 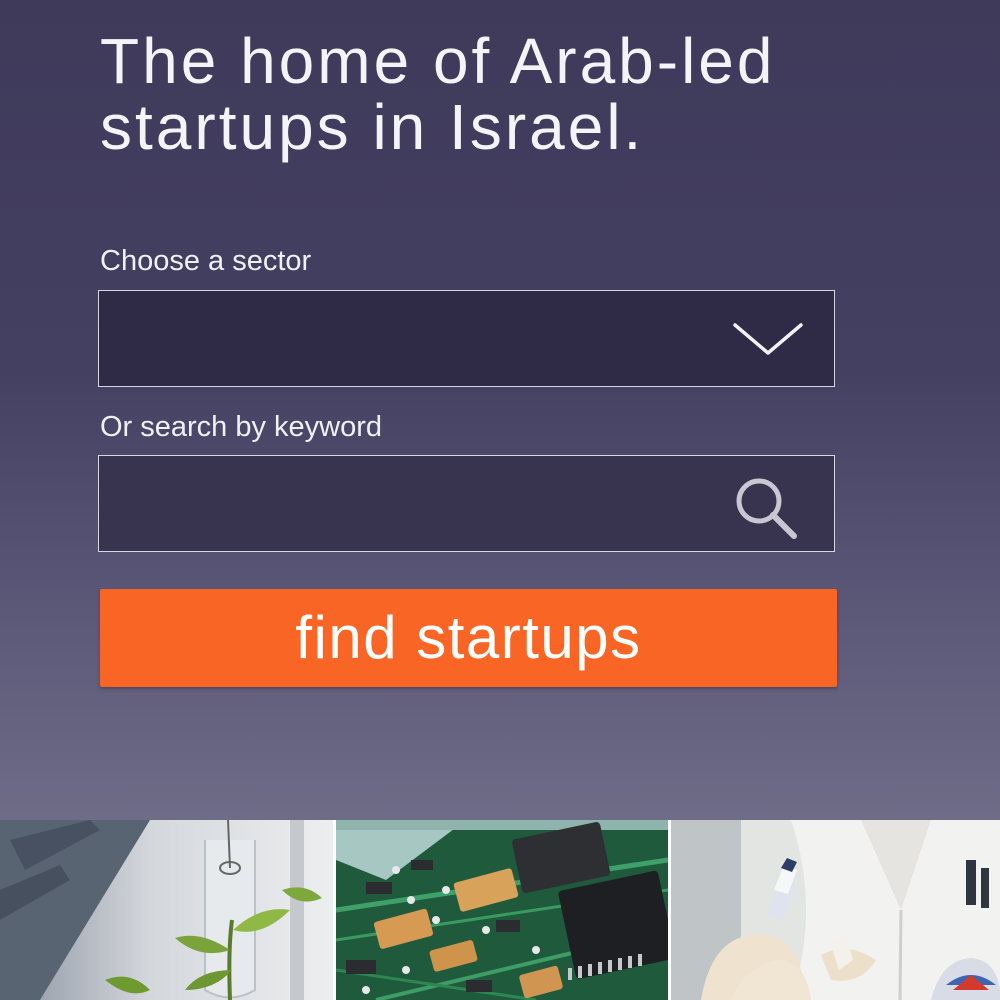 What do you see at coordinates (409, 503) in the screenshot?
I see `keyword-search-input` at bounding box center [409, 503].